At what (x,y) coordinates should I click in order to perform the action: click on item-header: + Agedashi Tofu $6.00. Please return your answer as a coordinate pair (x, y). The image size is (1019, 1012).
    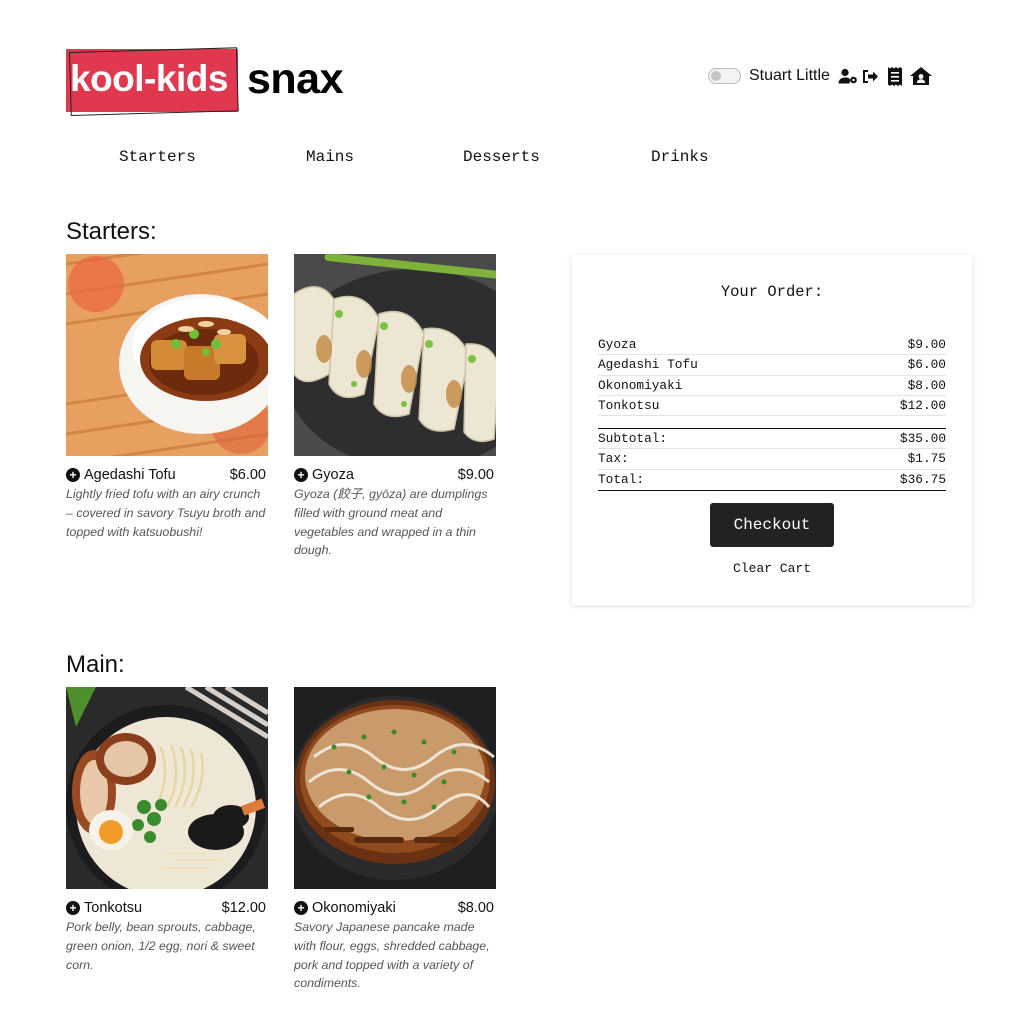
    Looking at the image, I should click on (167, 474).